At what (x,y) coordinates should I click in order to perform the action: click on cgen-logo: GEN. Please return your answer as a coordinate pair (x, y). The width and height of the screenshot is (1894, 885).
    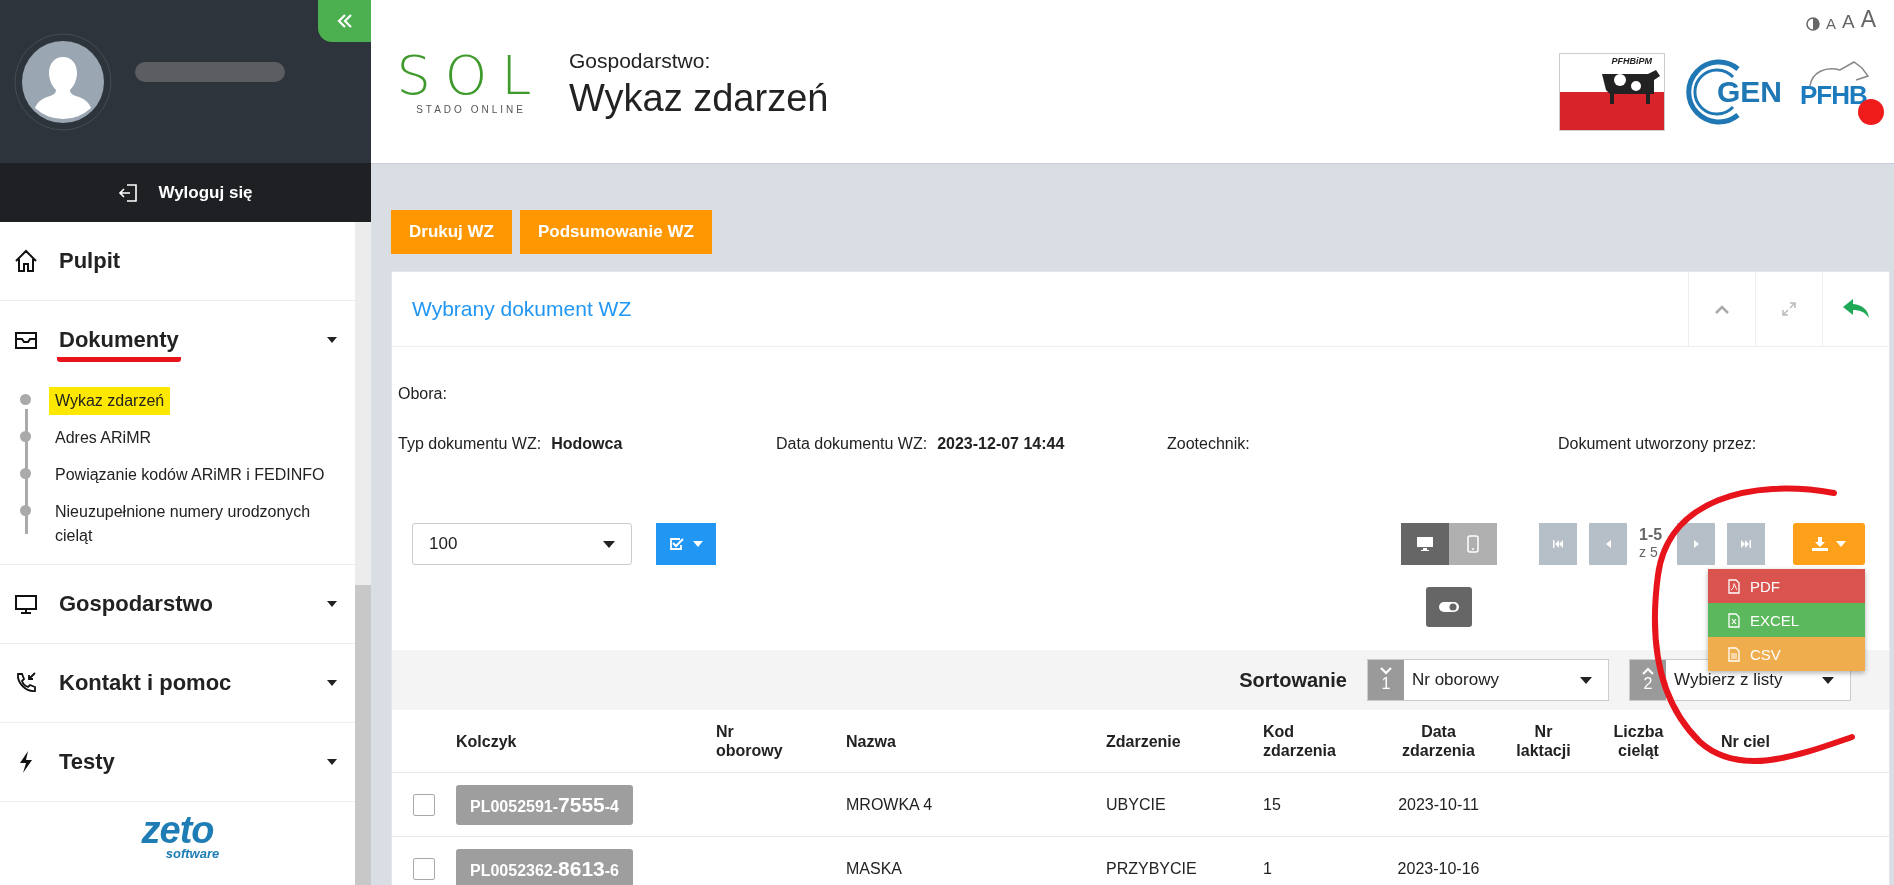
    Looking at the image, I should click on (1732, 91).